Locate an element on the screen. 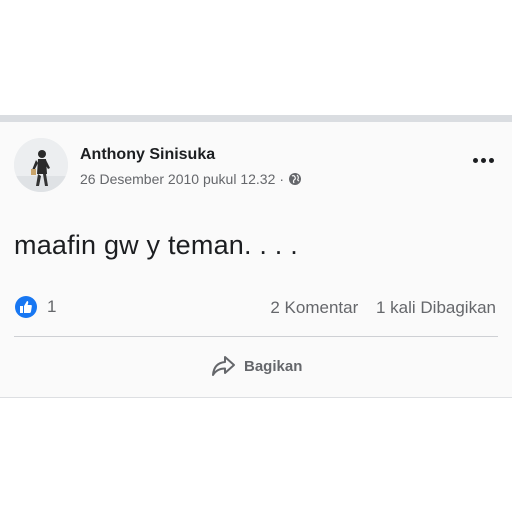  action-divider is located at coordinates (256, 336).